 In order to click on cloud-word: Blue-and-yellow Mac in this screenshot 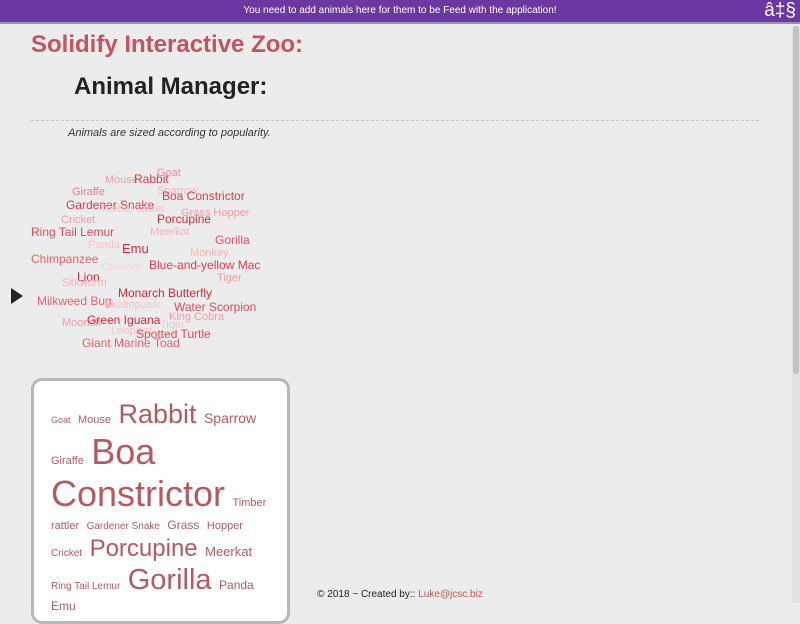, I will do `click(205, 265)`.